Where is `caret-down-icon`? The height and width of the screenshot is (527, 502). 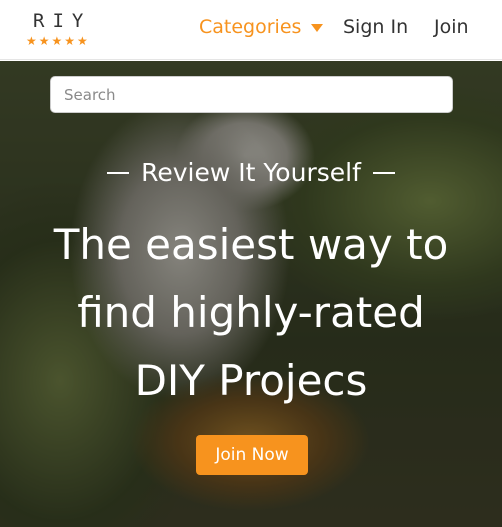 caret-down-icon is located at coordinates (317, 28).